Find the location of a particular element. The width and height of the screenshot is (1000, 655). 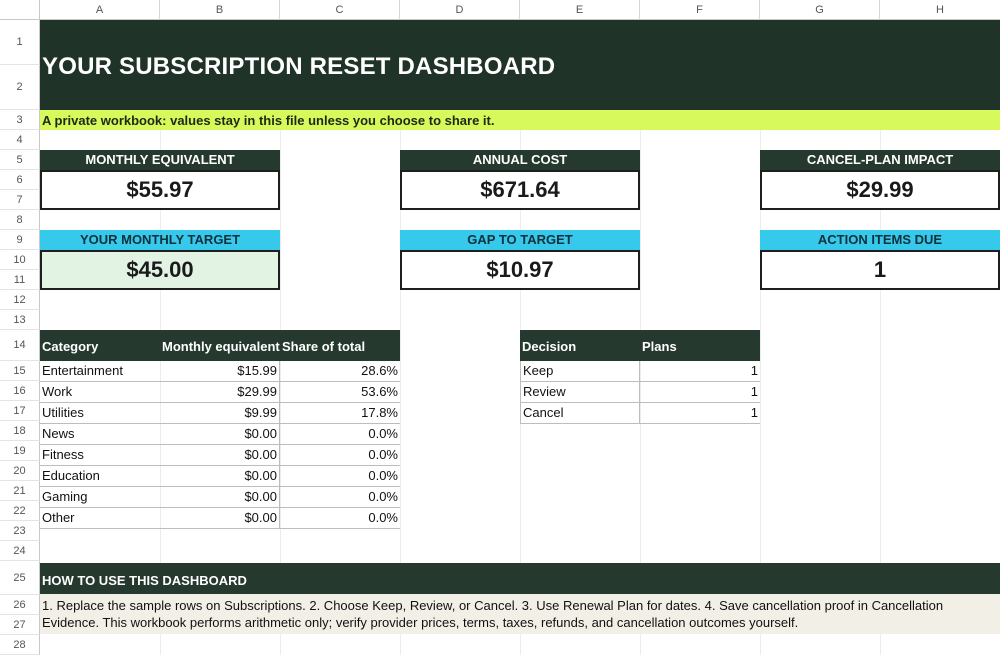

row-header: 24 is located at coordinates (20, 551).